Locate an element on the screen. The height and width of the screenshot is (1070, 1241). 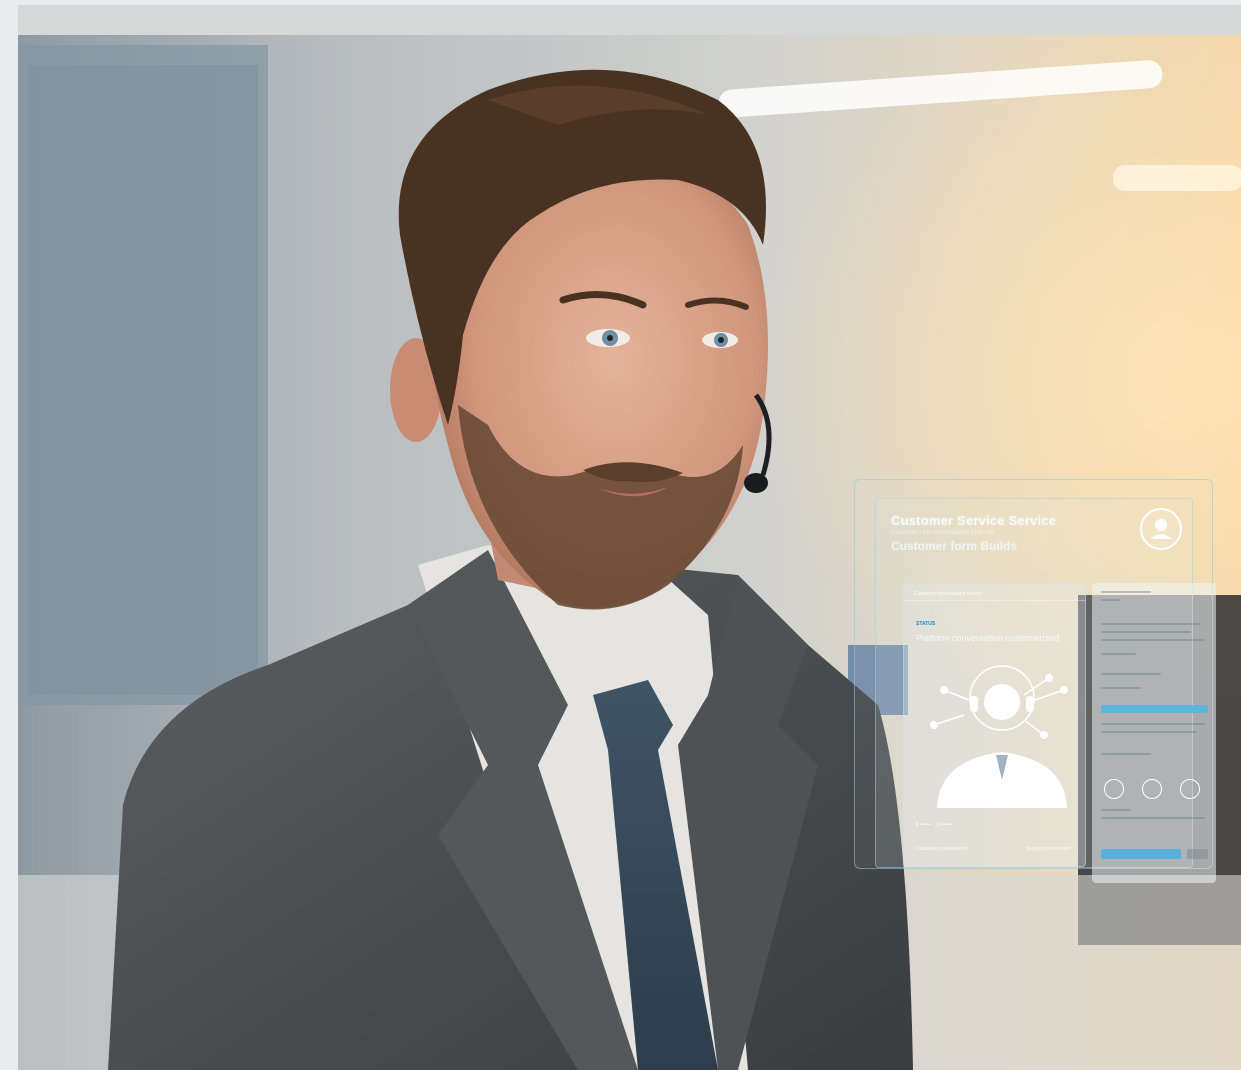
card-header: Customer conversation history is located at coordinates (948, 594).